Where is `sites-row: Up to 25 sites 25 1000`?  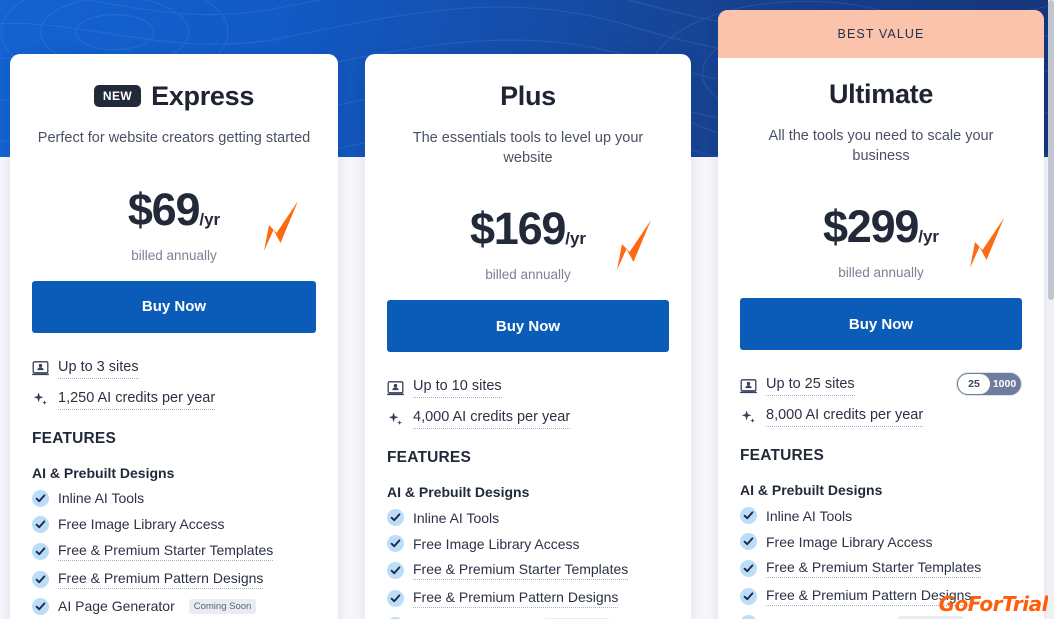
sites-row: Up to 25 sites 25 1000 is located at coordinates (881, 384).